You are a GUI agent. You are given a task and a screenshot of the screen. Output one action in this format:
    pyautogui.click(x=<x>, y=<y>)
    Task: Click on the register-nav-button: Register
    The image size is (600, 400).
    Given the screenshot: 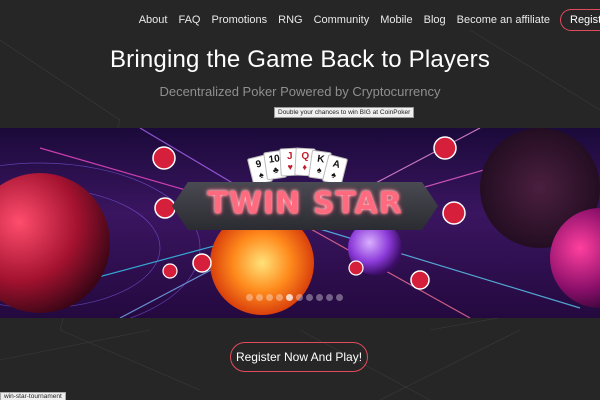 What is the action you would take?
    pyautogui.click(x=580, y=20)
    